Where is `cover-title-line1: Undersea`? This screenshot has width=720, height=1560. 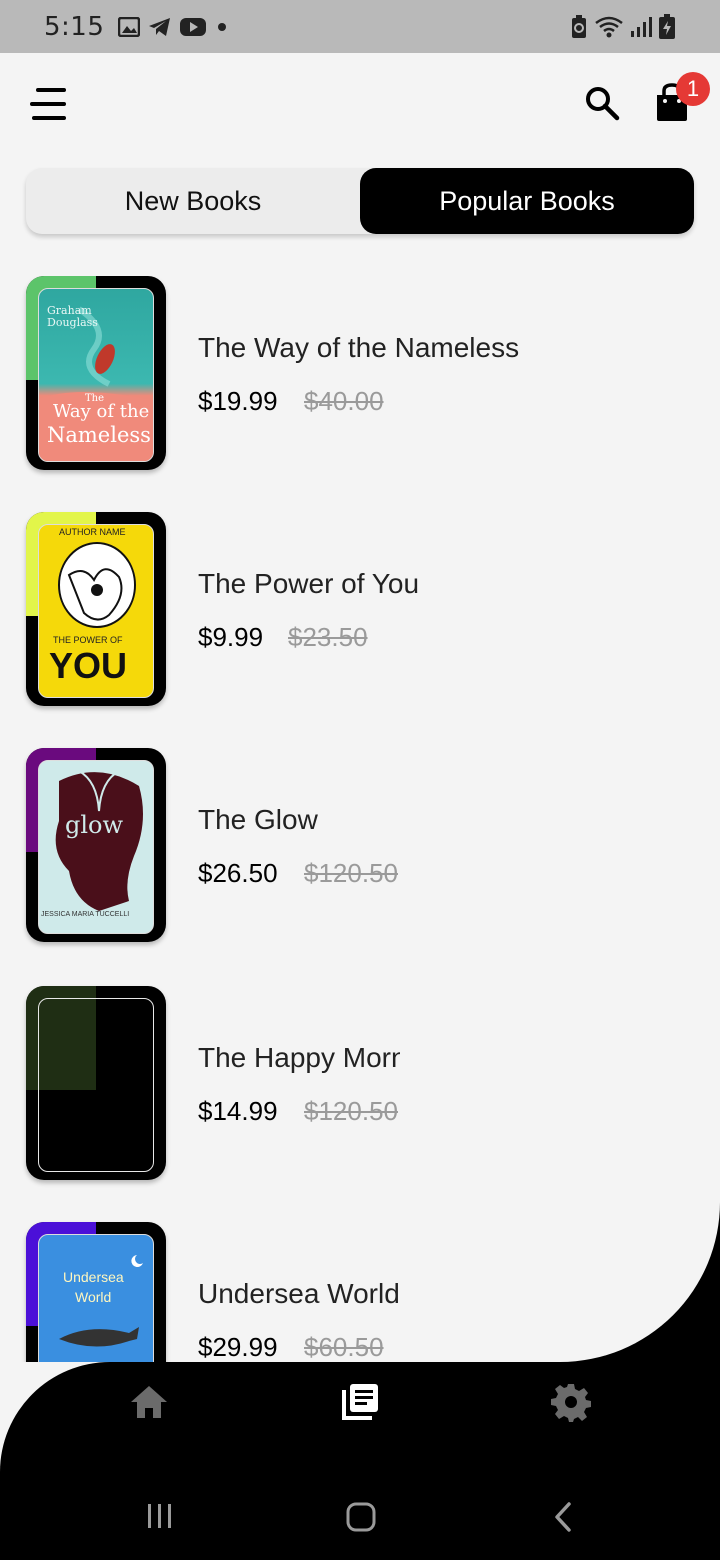
cover-title-line1: Undersea is located at coordinates (93, 1277).